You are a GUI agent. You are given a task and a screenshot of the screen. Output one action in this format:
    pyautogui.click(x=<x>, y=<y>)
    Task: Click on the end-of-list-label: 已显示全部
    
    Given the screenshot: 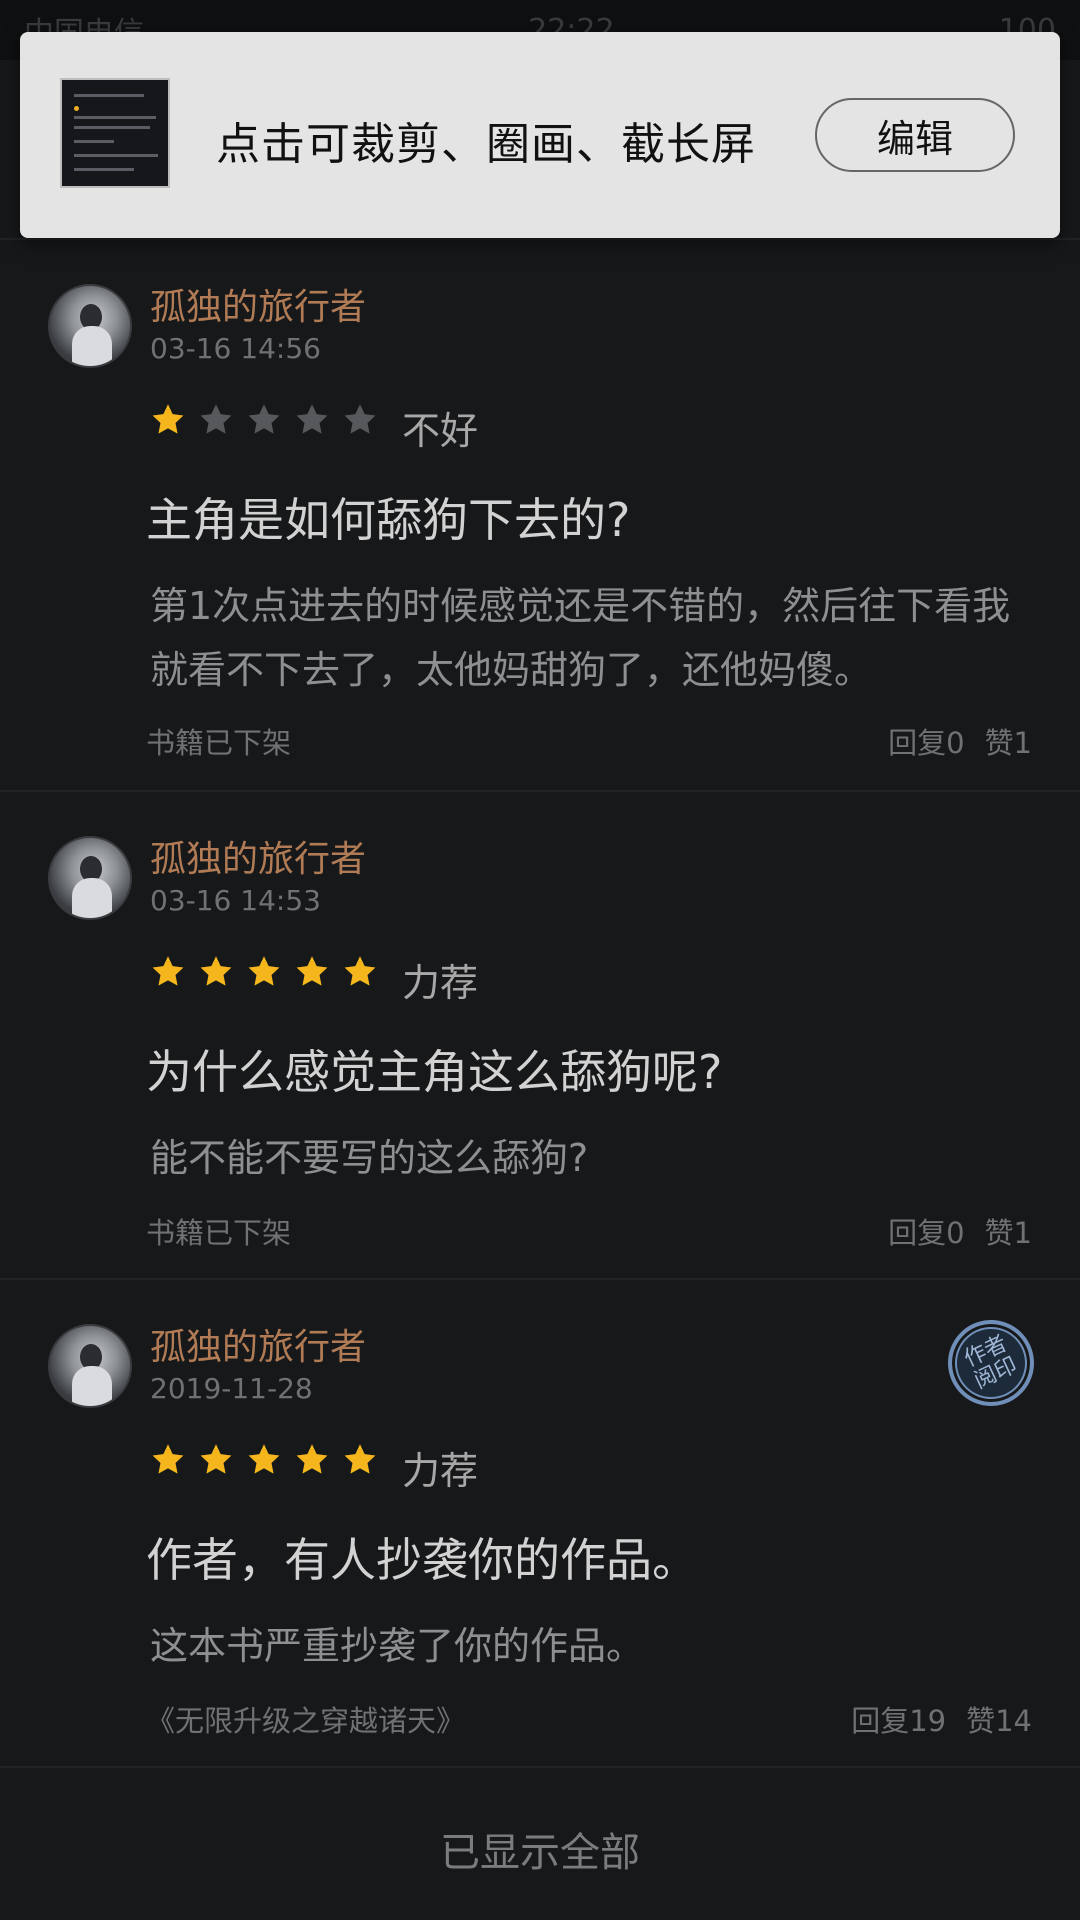 What is the action you would take?
    pyautogui.click(x=540, y=1853)
    